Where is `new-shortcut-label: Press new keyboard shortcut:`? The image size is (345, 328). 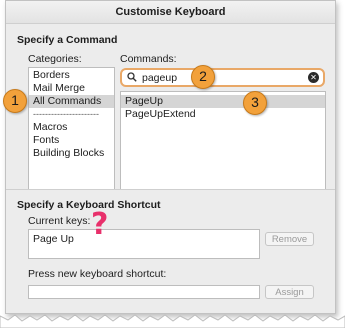 new-shortcut-label: Press new keyboard shortcut: is located at coordinates (97, 274).